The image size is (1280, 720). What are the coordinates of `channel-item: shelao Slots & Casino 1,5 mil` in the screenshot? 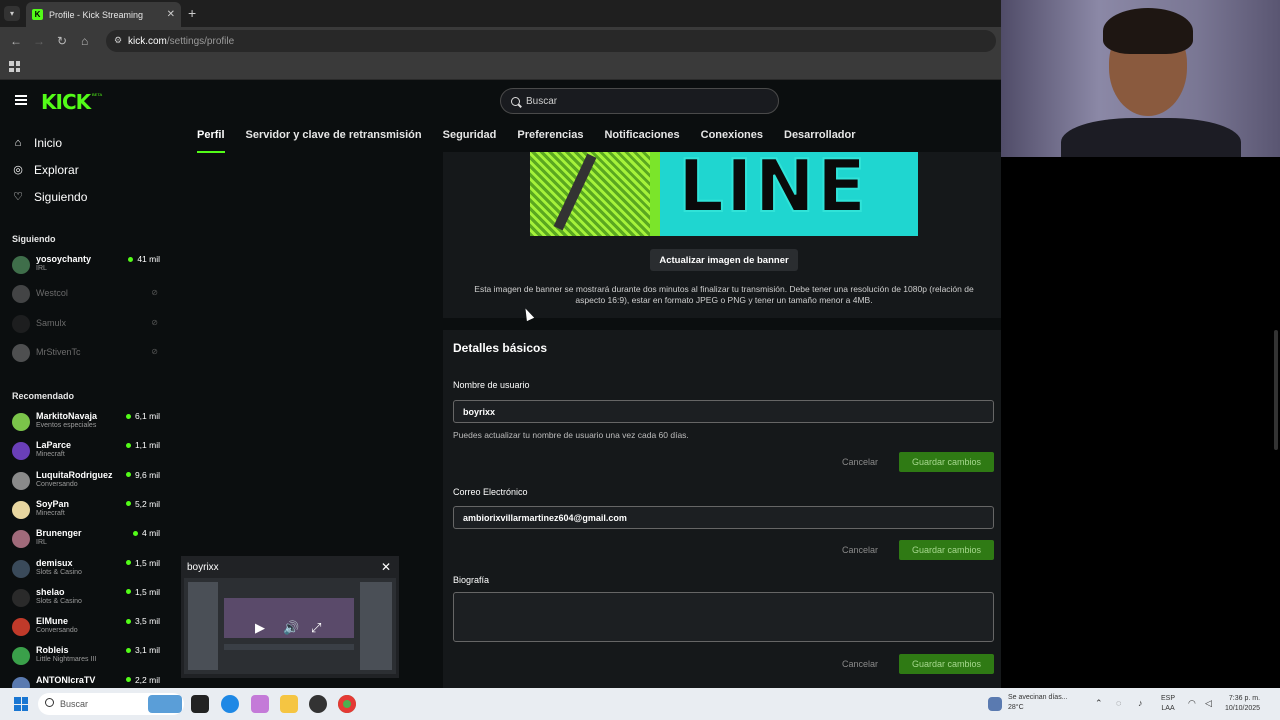 It's located at (86, 600).